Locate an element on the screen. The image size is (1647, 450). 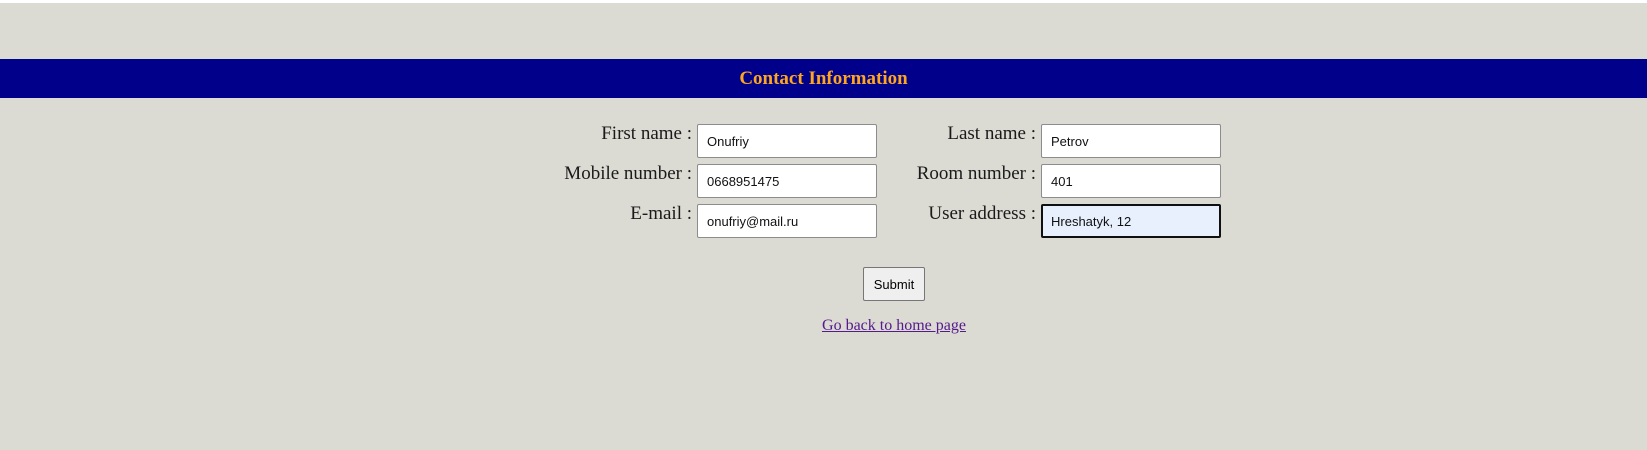
email-input is located at coordinates (787, 221).